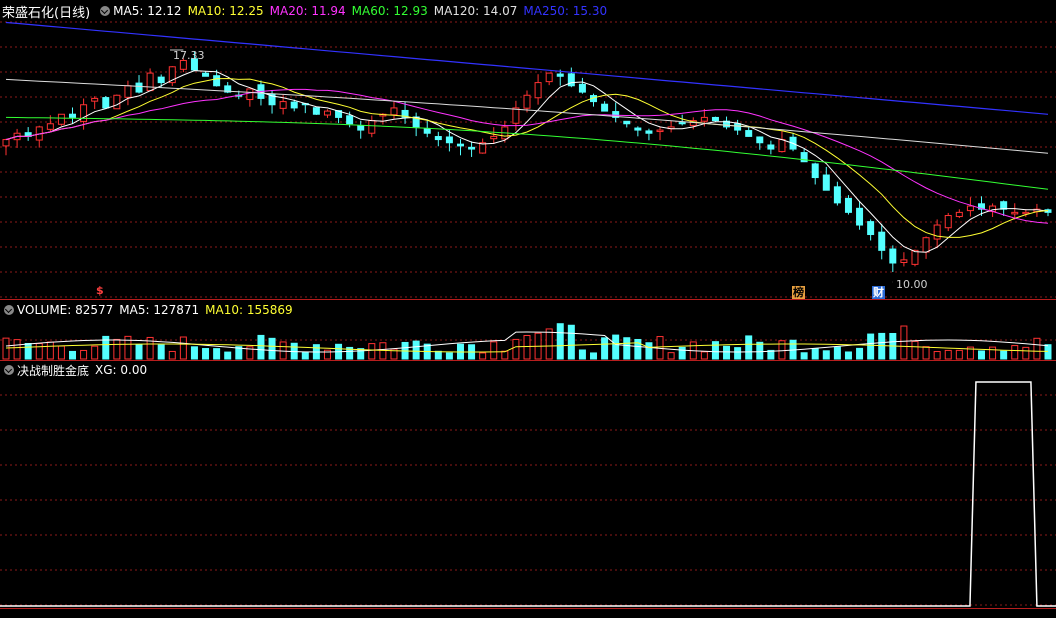 The width and height of the screenshot is (1056, 618). I want to click on ma60-line, so click(527, 153).